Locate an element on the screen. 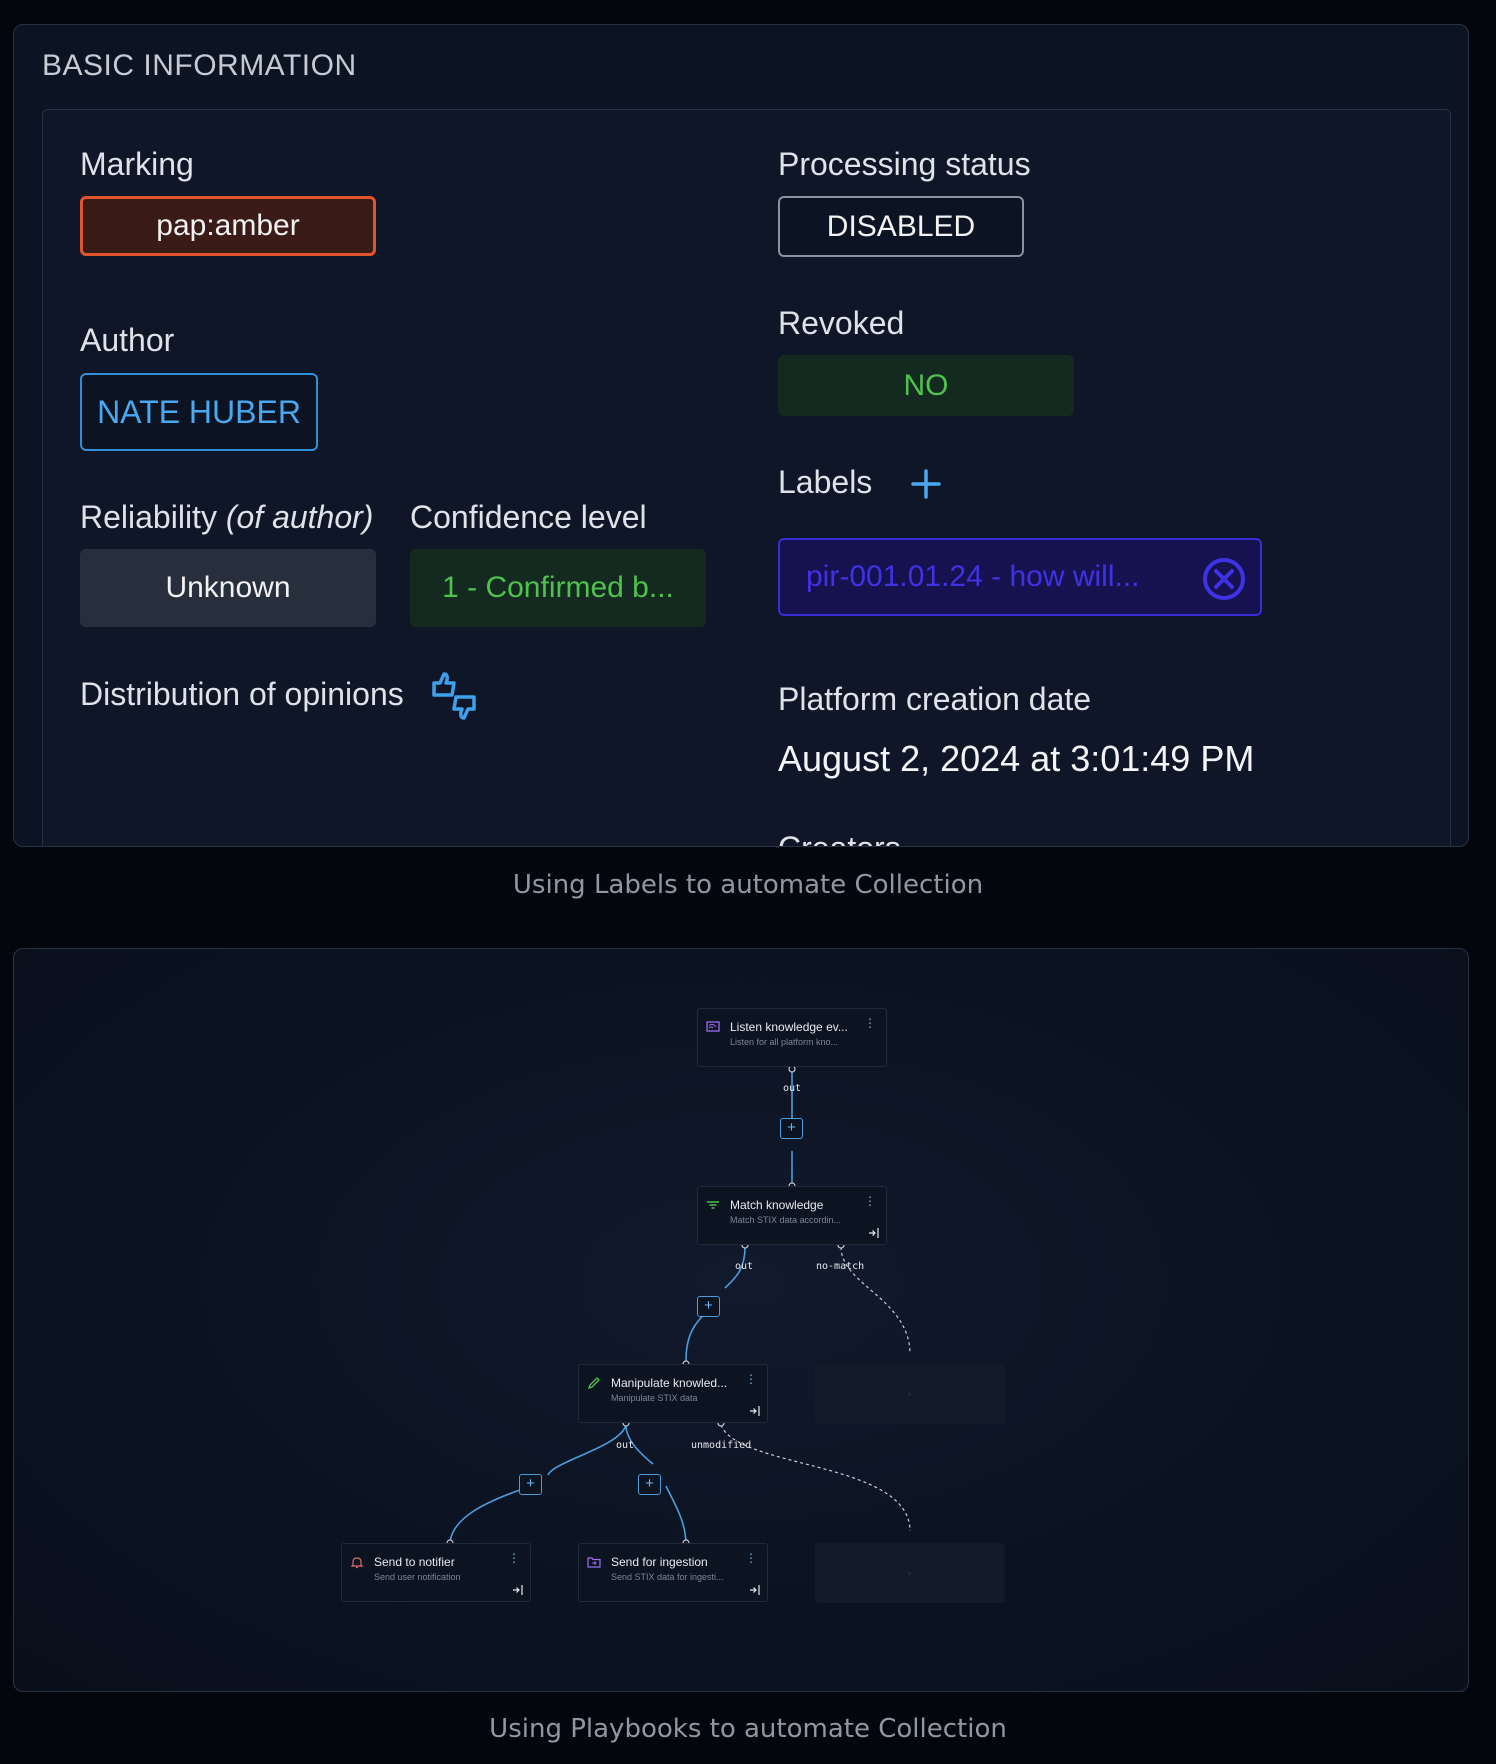  caption-playbooks: Using Playbooks to automate Collection is located at coordinates (748, 1729).